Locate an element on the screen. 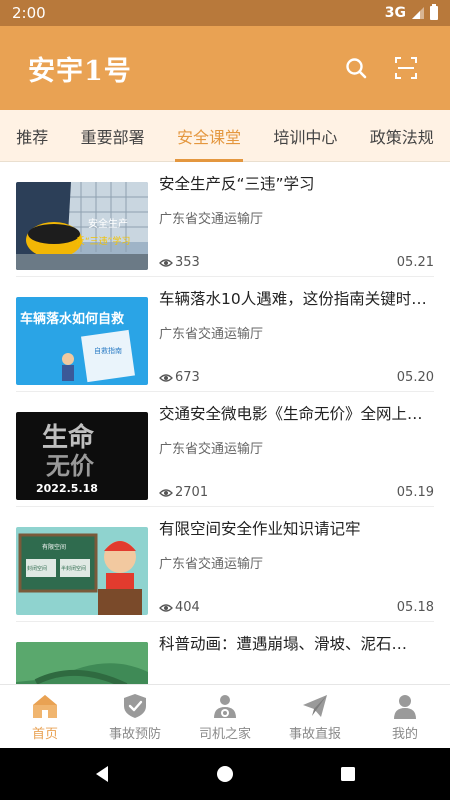  article-thumbnail: 车辆落水如何自救 自救指南 is located at coordinates (82, 341).